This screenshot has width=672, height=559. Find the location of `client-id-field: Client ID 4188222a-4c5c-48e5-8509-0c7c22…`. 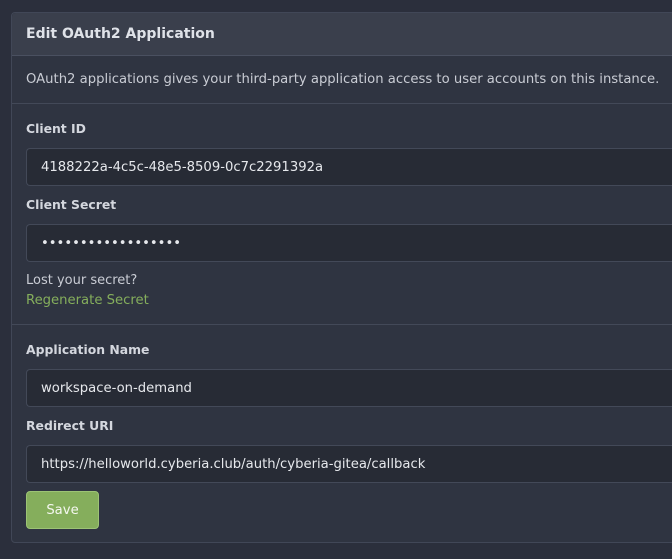

client-id-field: Client ID 4188222a-4c5c-48e5-8509-0c7c22… is located at coordinates (349, 153).